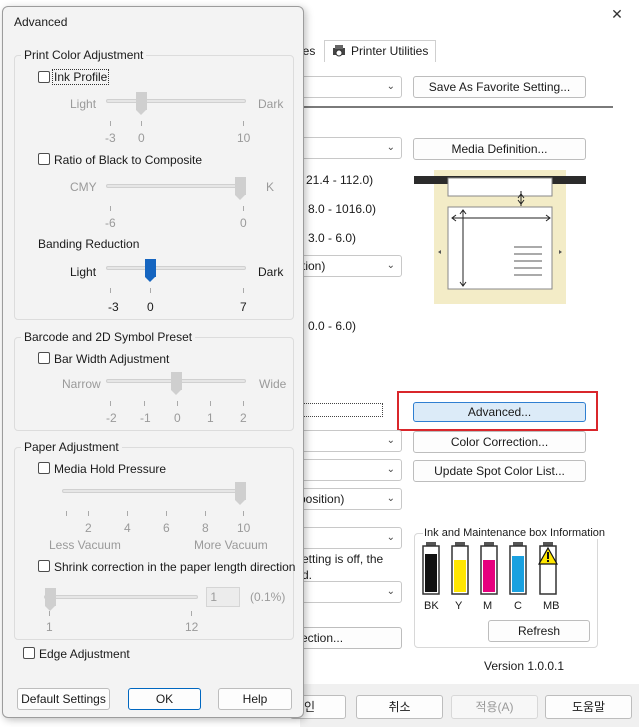 The height and width of the screenshot is (727, 639). Describe the element at coordinates (84, 654) in the screenshot. I see `edge-label: Edge Adjustment` at that location.